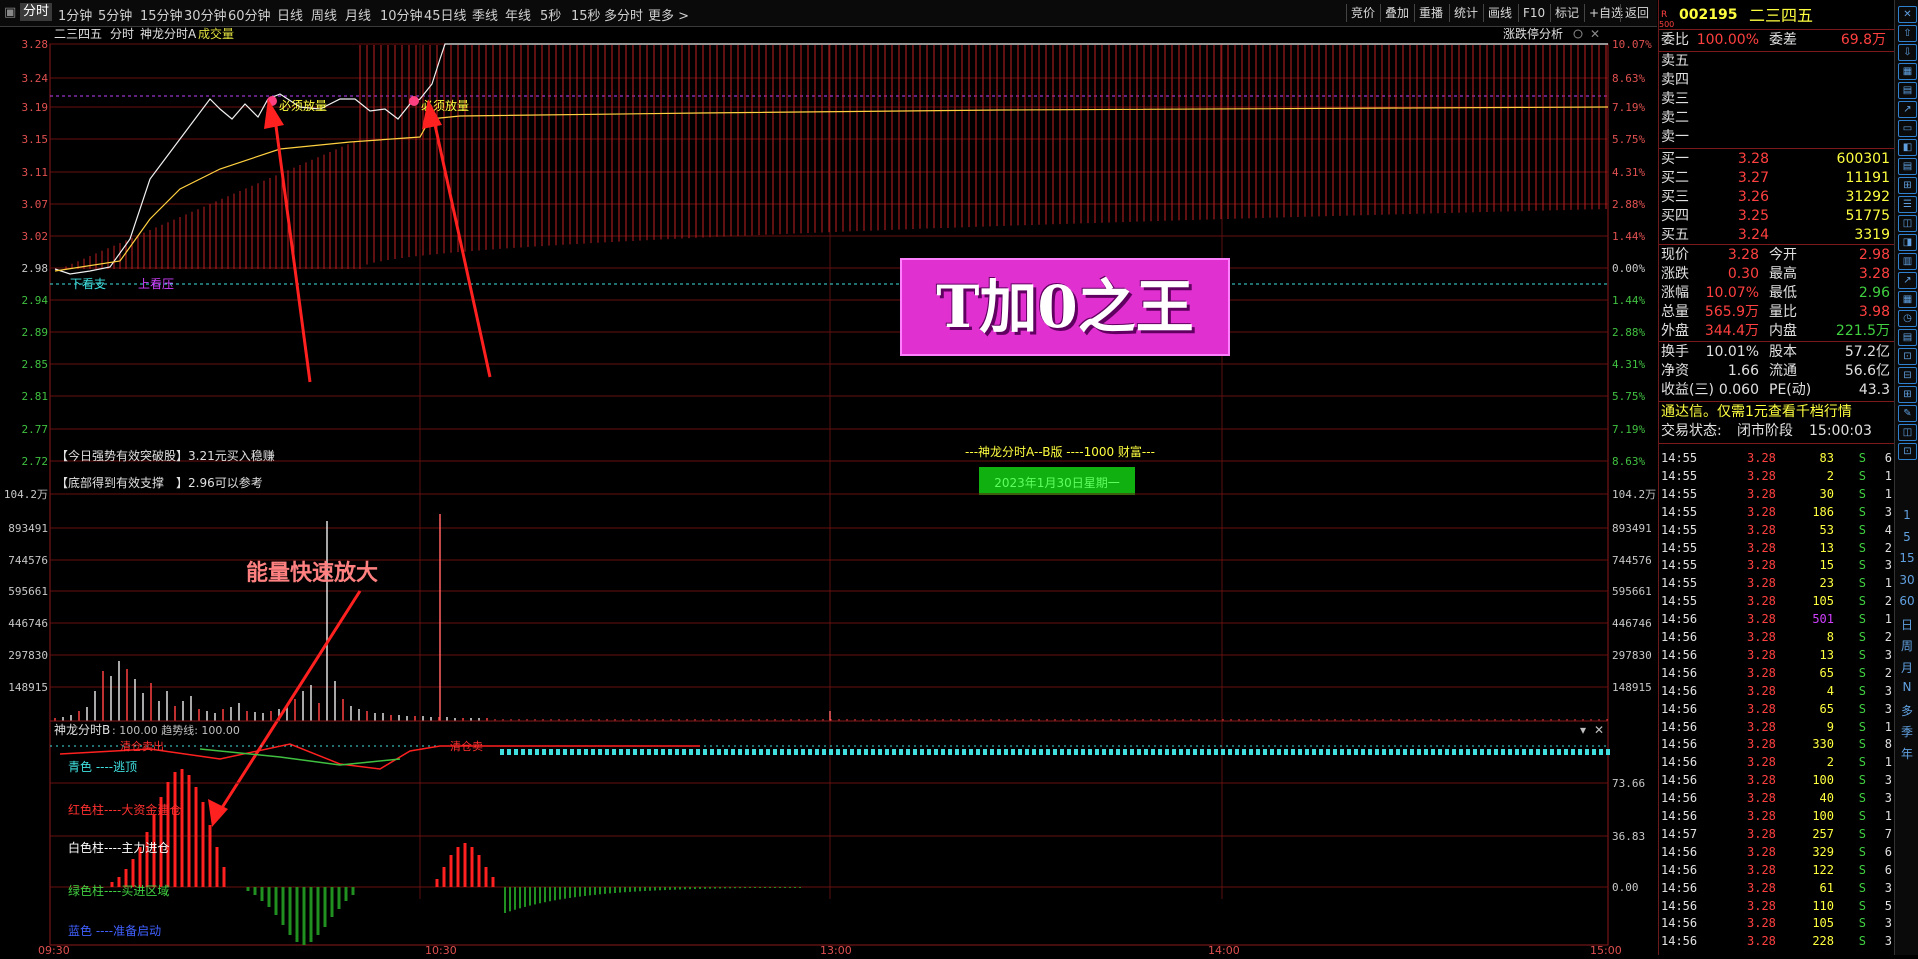 Image resolution: width=1918 pixels, height=959 pixels. Describe the element at coordinates (1906, 645) in the screenshot. I see `period-shortcut-6: 周` at that location.